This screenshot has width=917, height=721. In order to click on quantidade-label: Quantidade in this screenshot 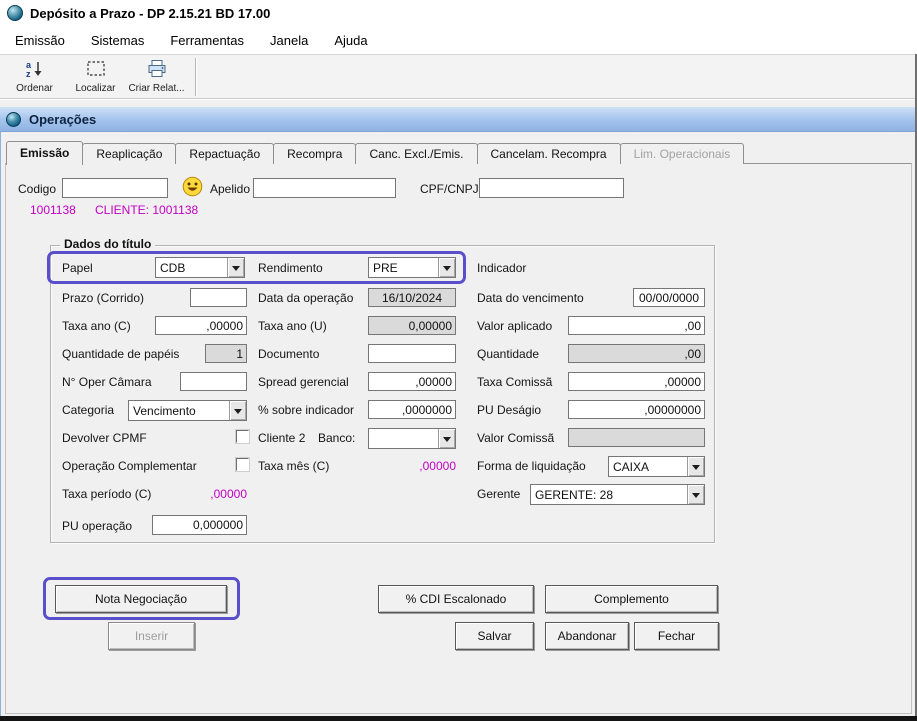, I will do `click(508, 354)`.